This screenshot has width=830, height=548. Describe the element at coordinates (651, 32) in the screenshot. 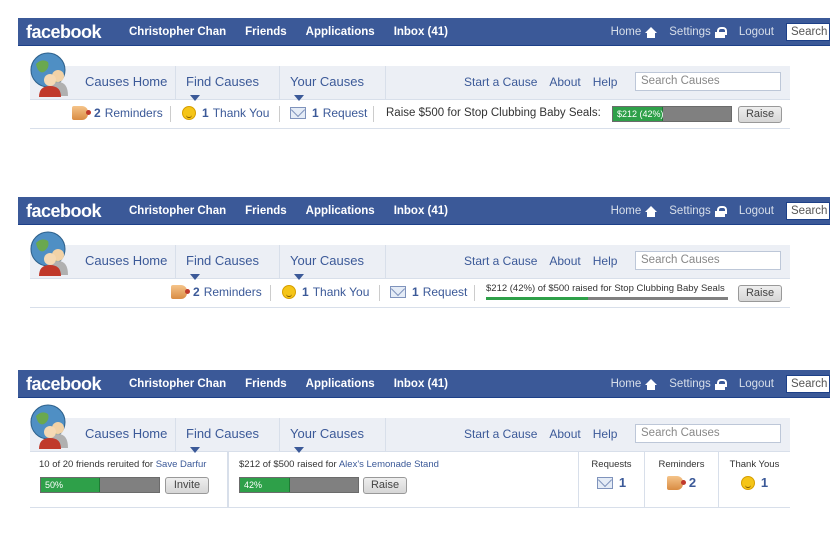

I see `home-icon` at that location.